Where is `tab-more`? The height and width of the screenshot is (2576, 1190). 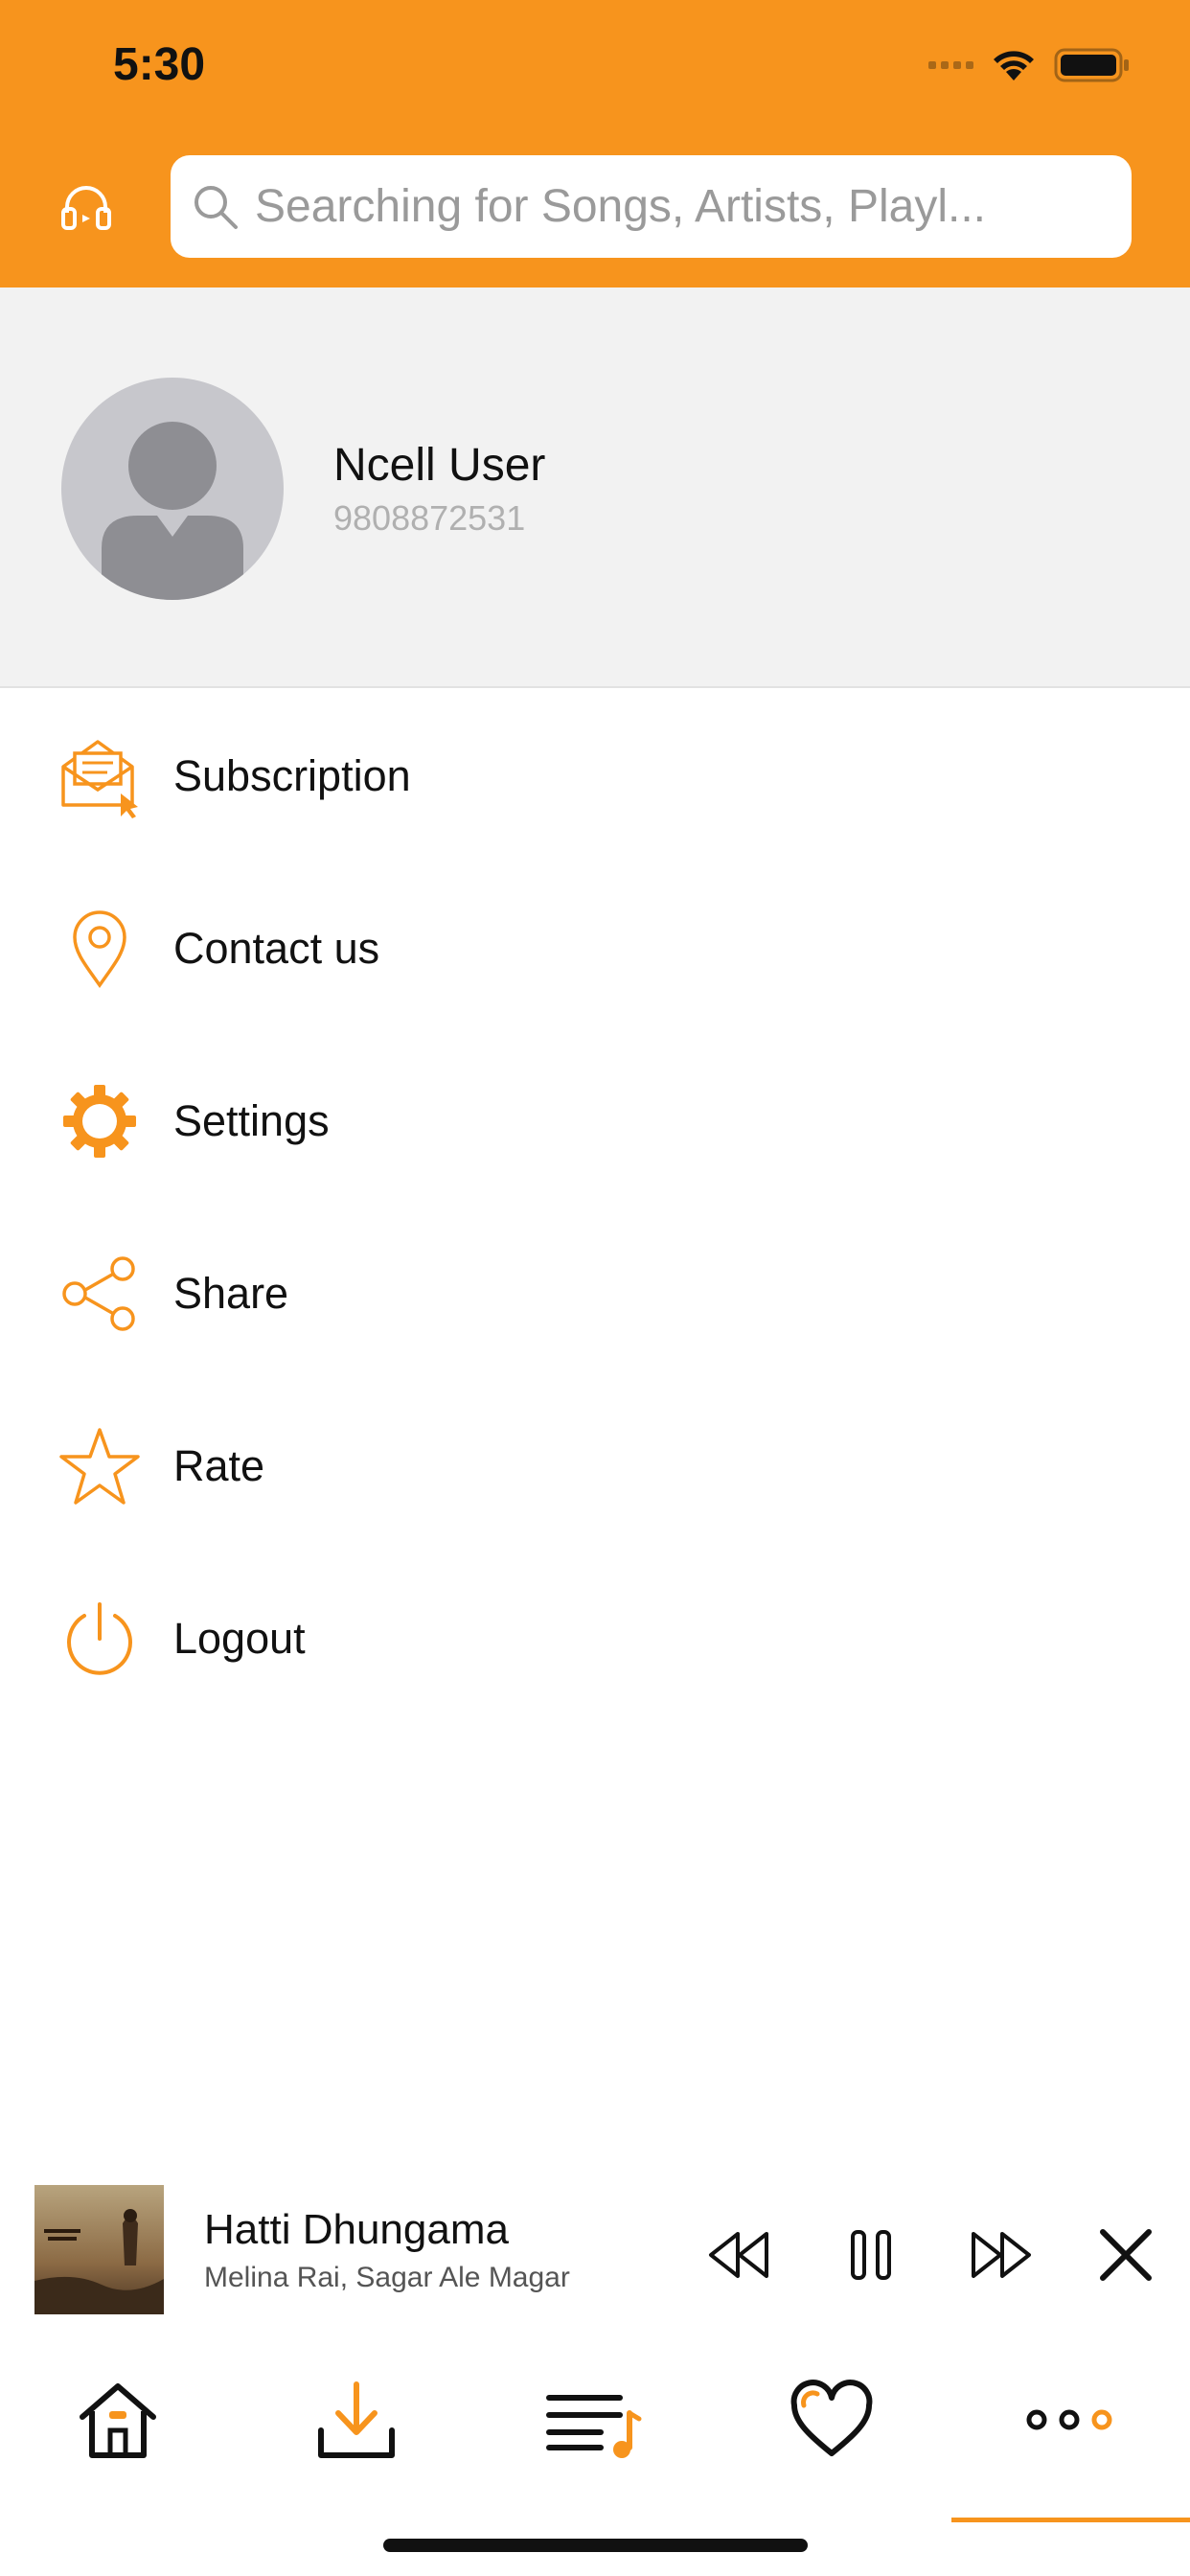
tab-more is located at coordinates (1070, 2420).